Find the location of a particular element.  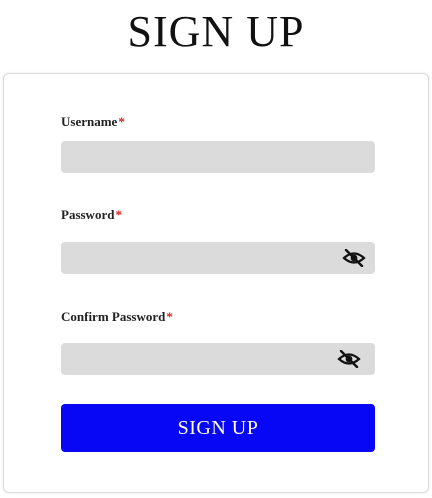

password-label: Password* is located at coordinates (91, 215).